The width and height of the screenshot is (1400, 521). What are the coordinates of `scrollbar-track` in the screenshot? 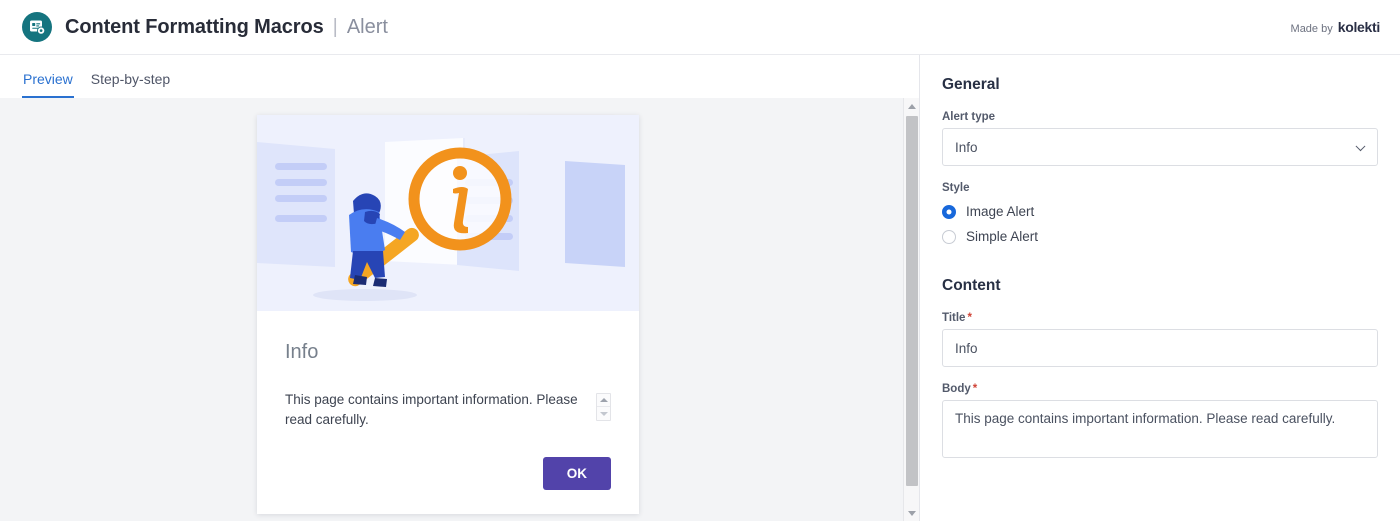 It's located at (911, 309).